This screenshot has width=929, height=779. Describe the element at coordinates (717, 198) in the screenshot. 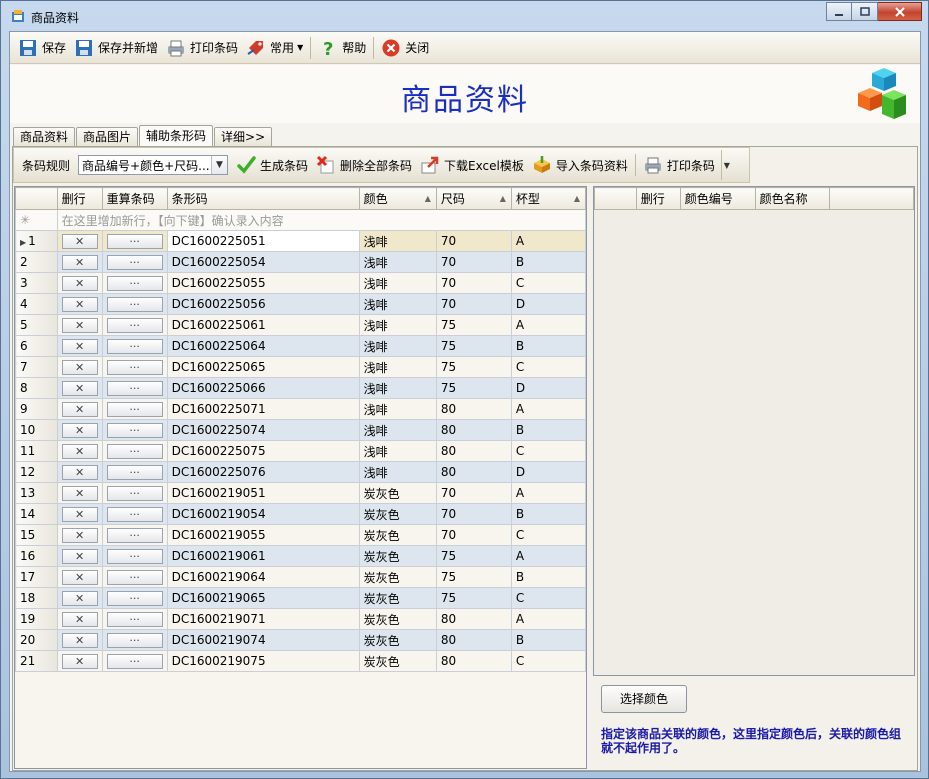

I see `color-column-header-code: 颜色编号` at that location.